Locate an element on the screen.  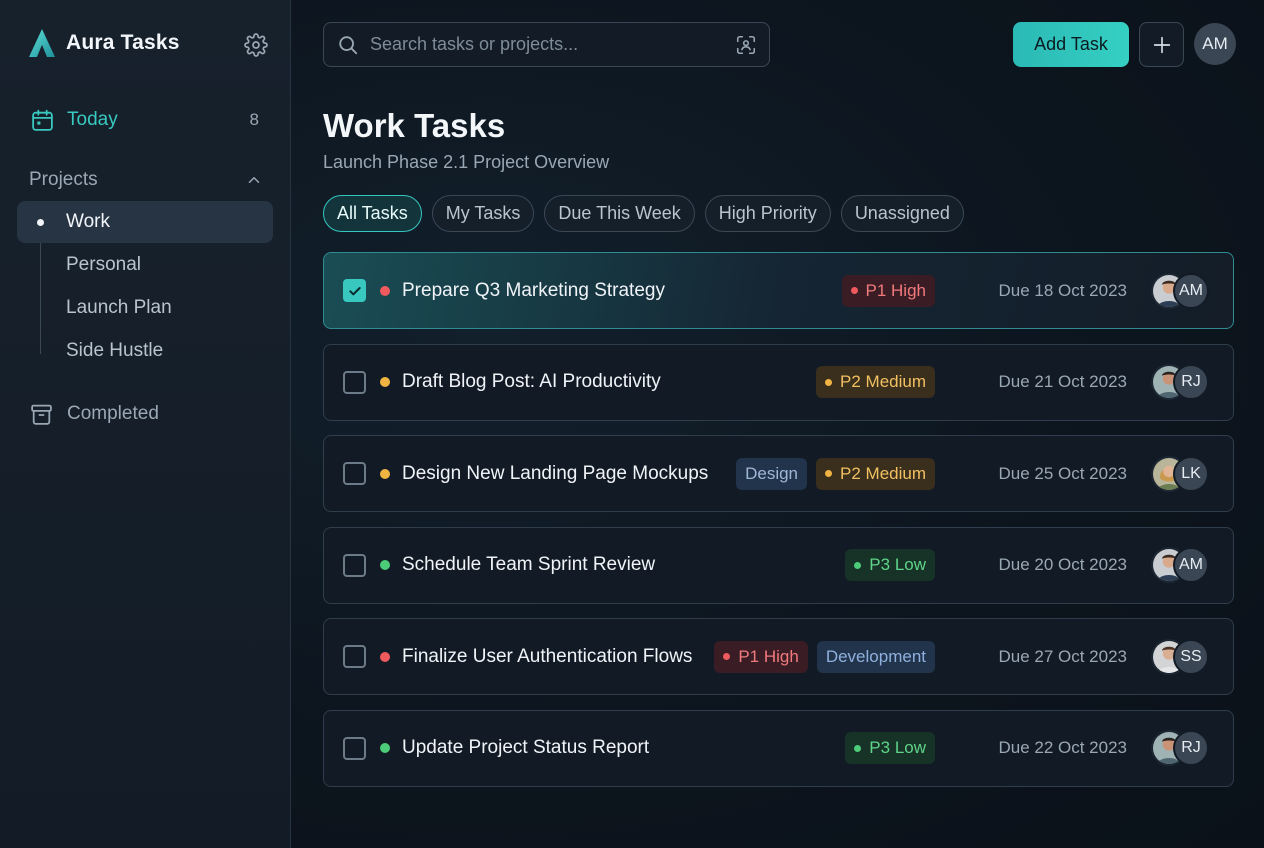
sidebar-item-personal: Personal is located at coordinates (145, 265).